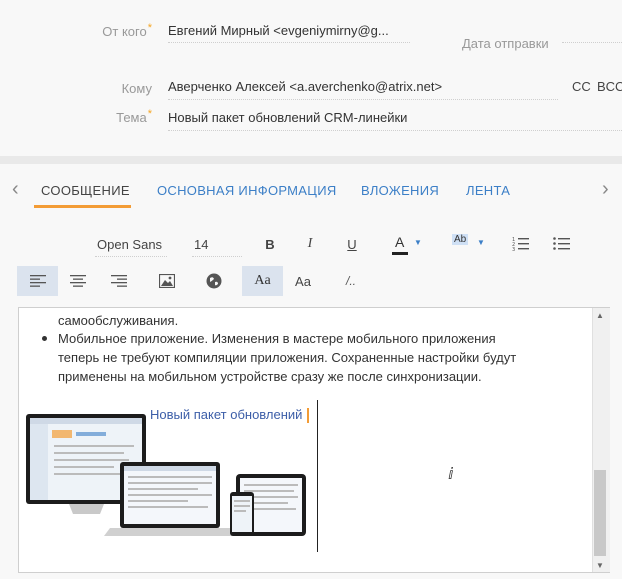  What do you see at coordinates (310, 244) in the screenshot?
I see `italic-button: I` at bounding box center [310, 244].